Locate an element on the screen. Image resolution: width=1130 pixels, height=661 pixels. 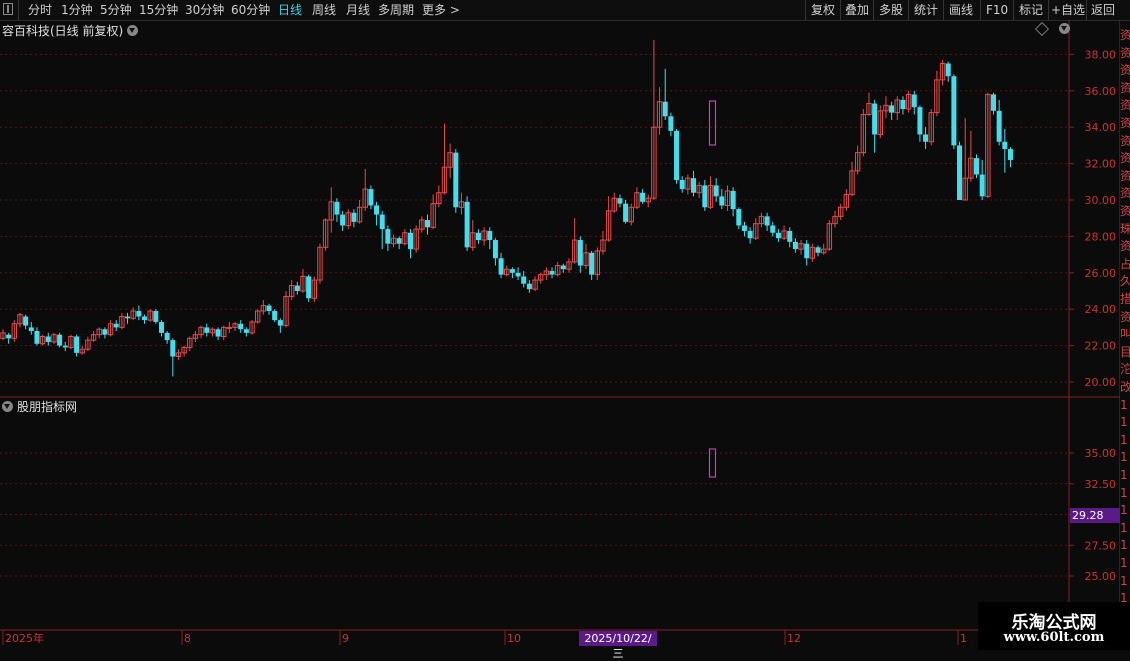
y-tick-label: 32.00 is located at coordinates (1101, 164).